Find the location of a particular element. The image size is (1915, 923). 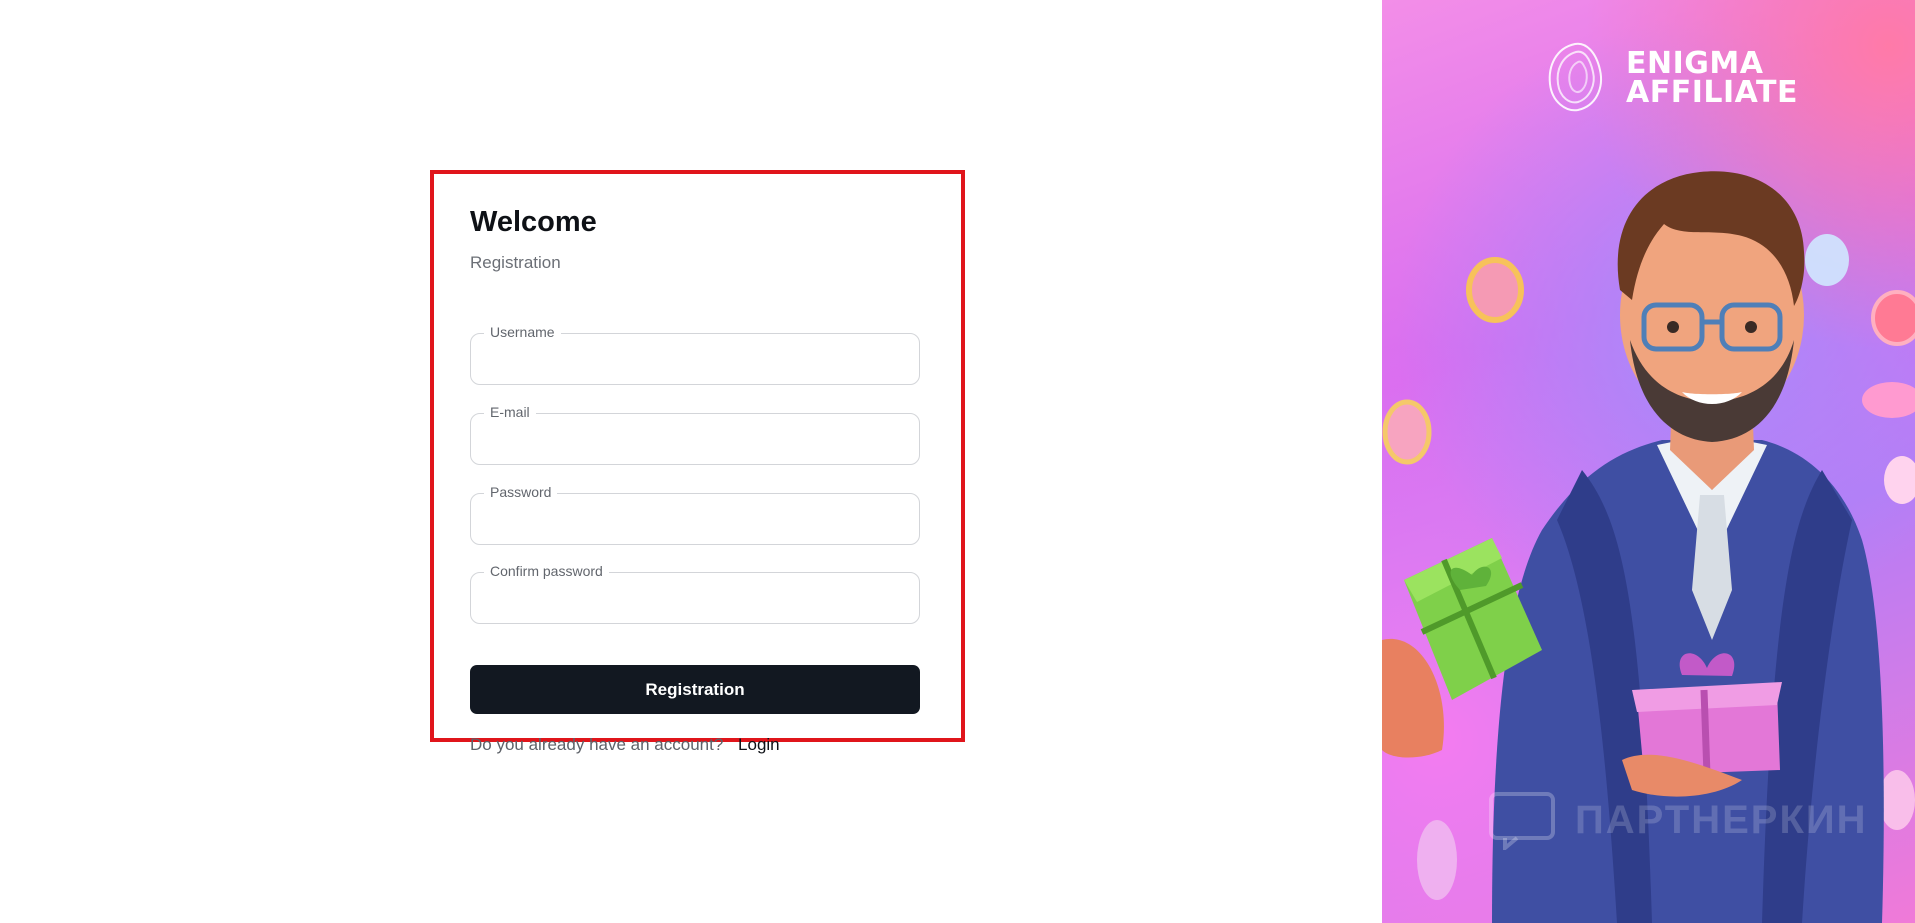

page-title: Welcome is located at coordinates (533, 222).